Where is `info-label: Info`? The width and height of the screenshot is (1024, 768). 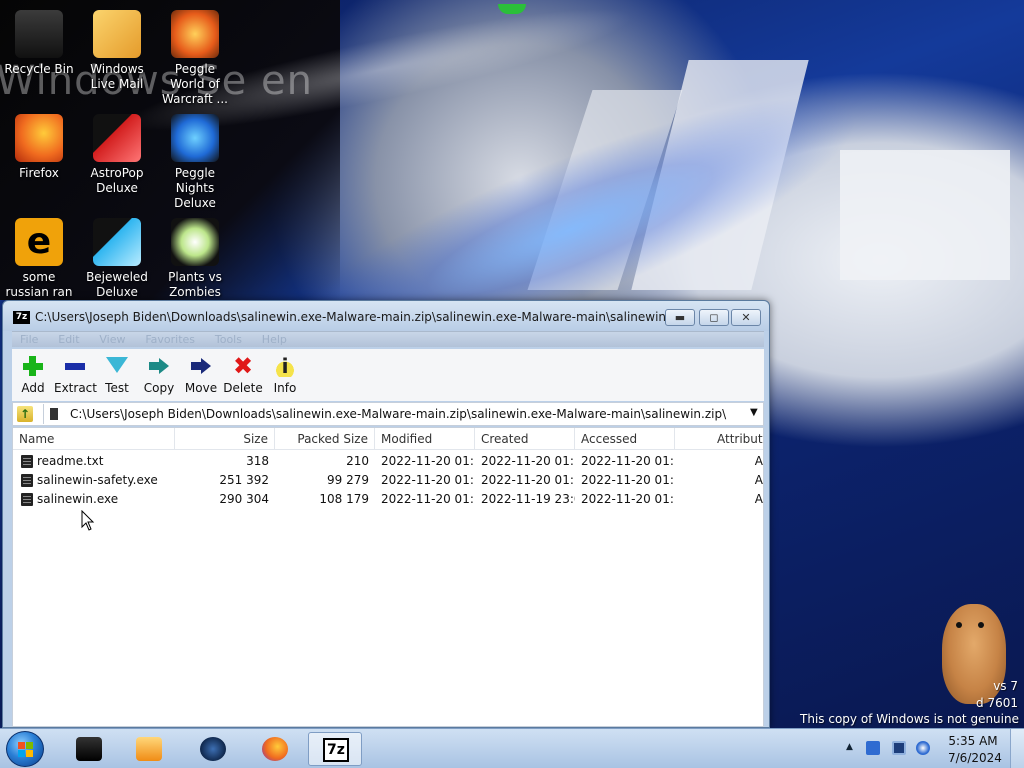 info-label: Info is located at coordinates (285, 388).